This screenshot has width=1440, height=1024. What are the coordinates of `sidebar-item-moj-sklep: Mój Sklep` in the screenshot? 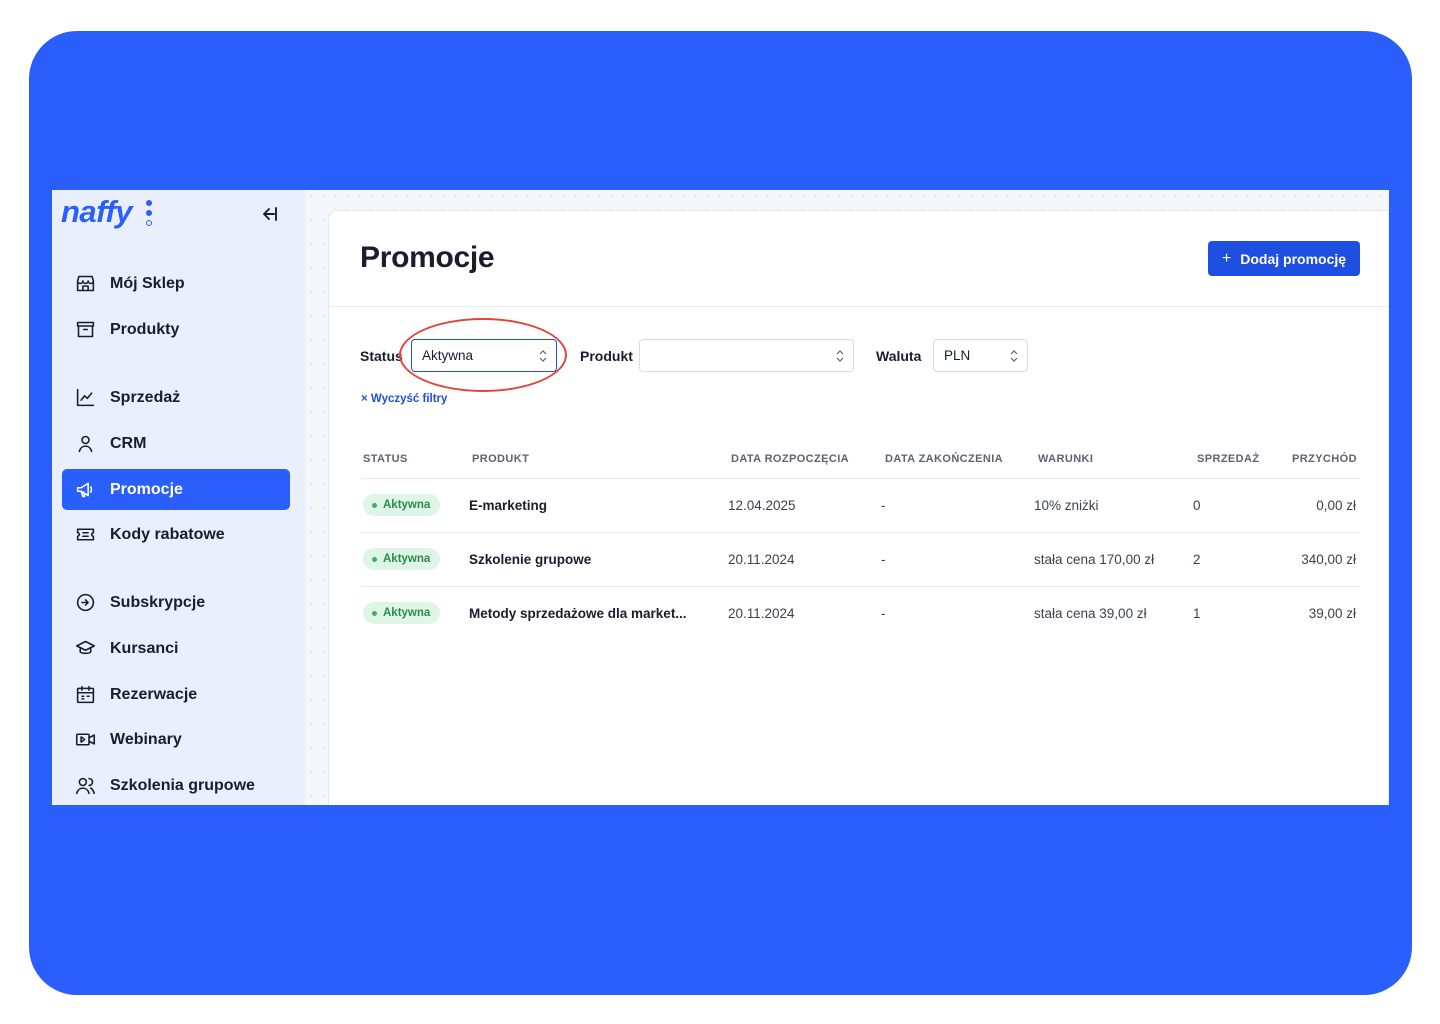 It's located at (176, 283).